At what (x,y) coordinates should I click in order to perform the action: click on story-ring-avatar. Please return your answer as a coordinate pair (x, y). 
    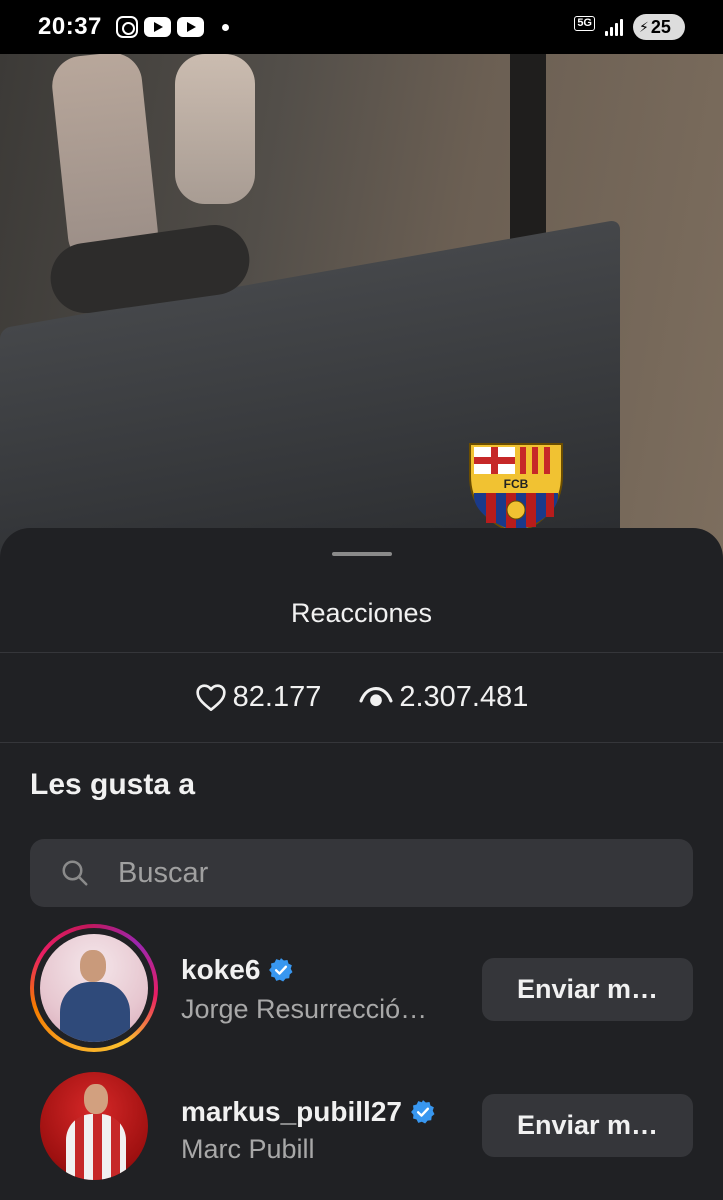
    Looking at the image, I should click on (94, 988).